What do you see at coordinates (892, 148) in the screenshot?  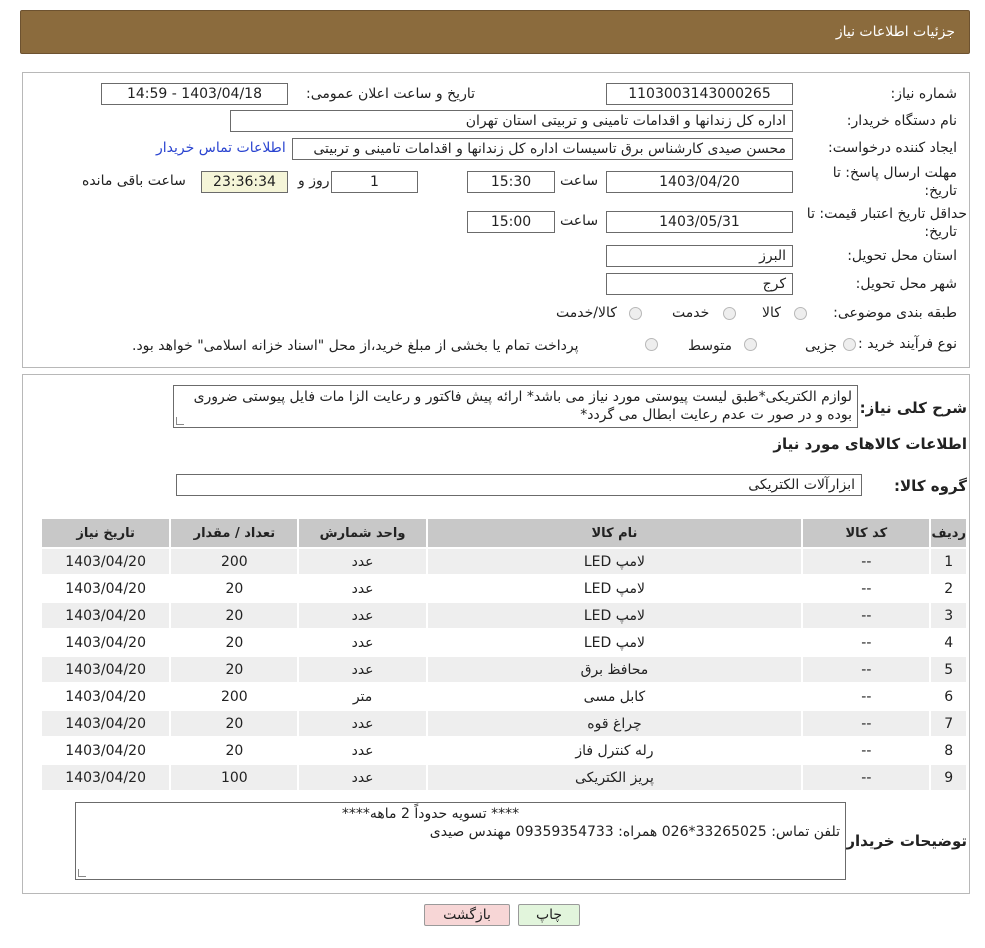 I see `creator-label: ایجاد کننده درخواست:` at bounding box center [892, 148].